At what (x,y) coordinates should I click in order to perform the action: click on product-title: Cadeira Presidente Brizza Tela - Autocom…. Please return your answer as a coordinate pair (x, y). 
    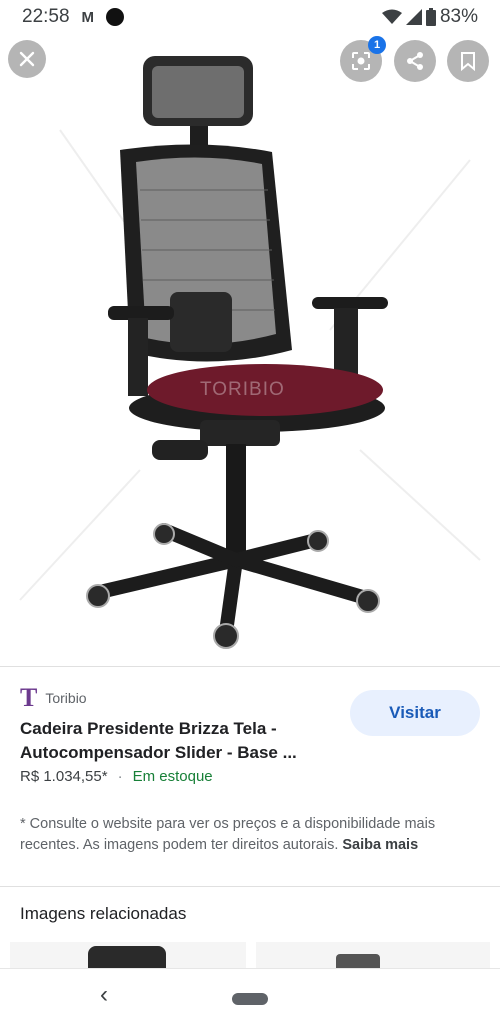
    Looking at the image, I should click on (170, 741).